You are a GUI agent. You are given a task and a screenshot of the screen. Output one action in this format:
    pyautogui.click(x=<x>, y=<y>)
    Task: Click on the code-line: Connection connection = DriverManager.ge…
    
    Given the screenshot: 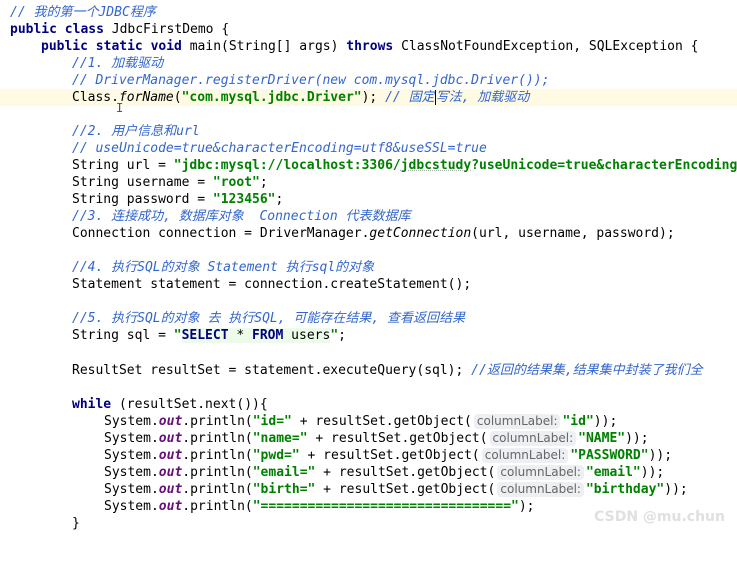 What is the action you would take?
    pyautogui.click(x=373, y=233)
    